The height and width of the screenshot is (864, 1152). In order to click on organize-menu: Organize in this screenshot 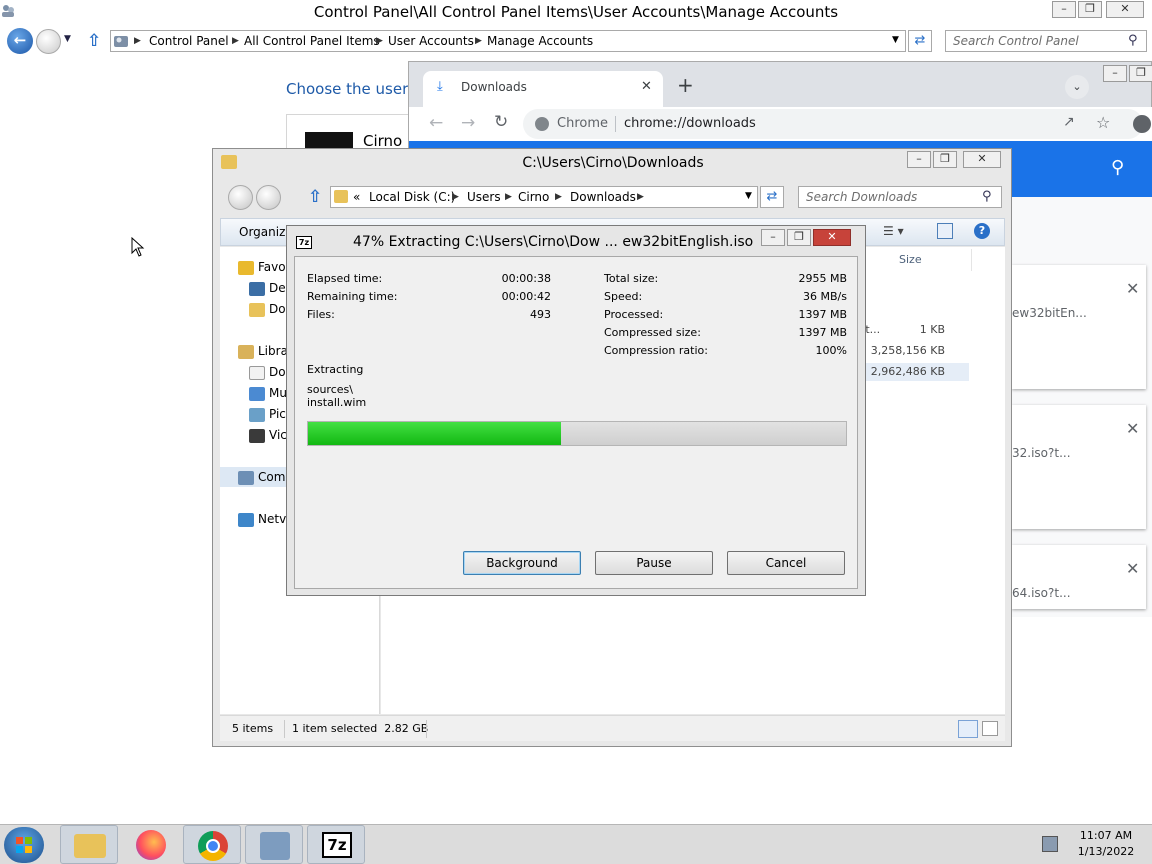, I will do `click(266, 232)`.